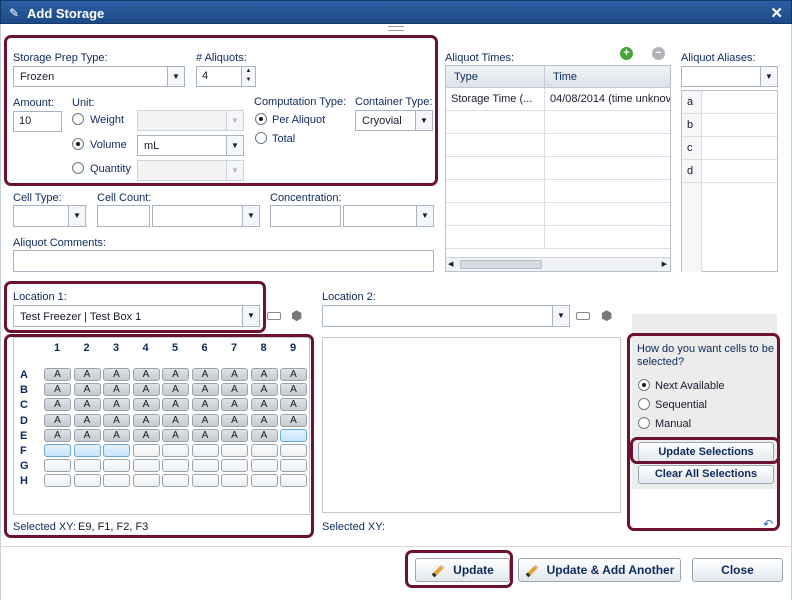 This screenshot has width=792, height=600. Describe the element at coordinates (703, 432) in the screenshot. I see `selection-panel-highlight-frame` at that location.